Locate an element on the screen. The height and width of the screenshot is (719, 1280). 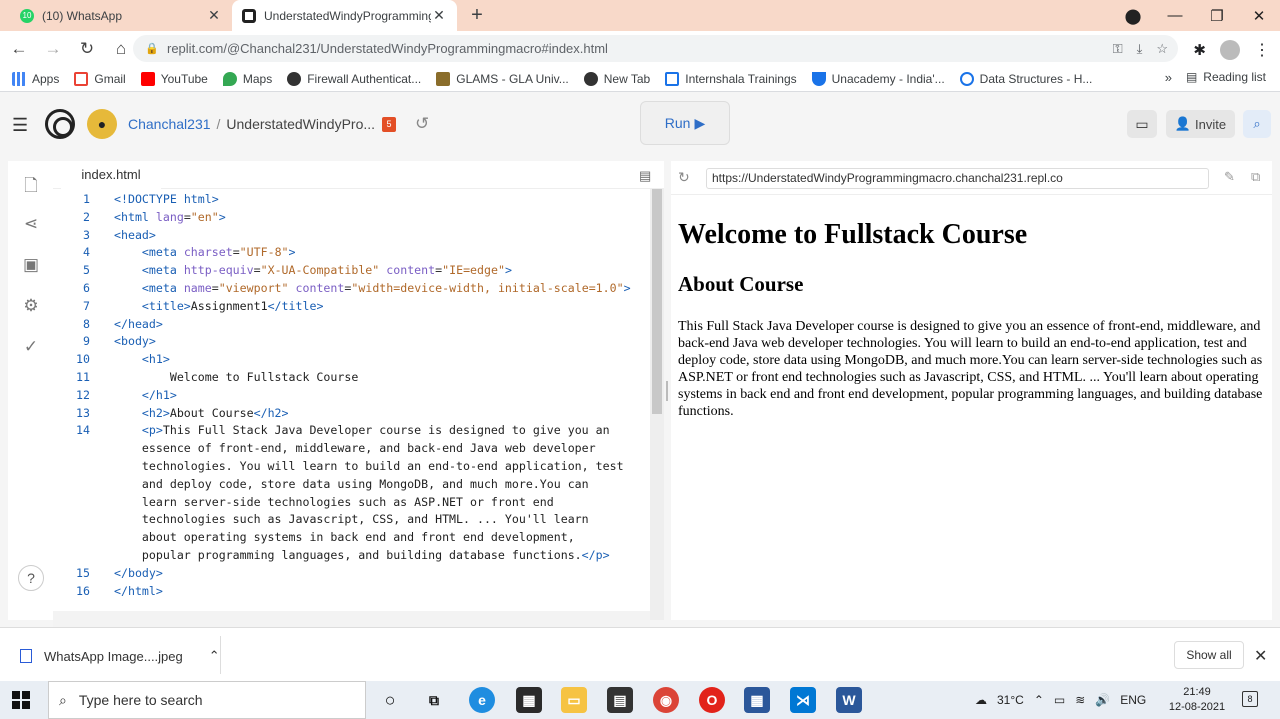
code-line: </h1> is located at coordinates (145, 395).